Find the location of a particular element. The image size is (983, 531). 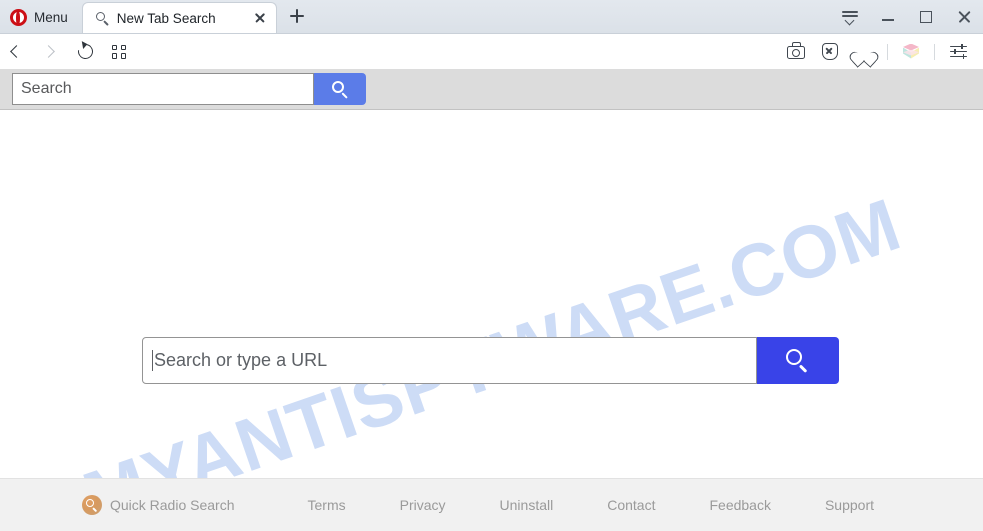

navigation-toolbar-right is located at coordinates (881, 52).